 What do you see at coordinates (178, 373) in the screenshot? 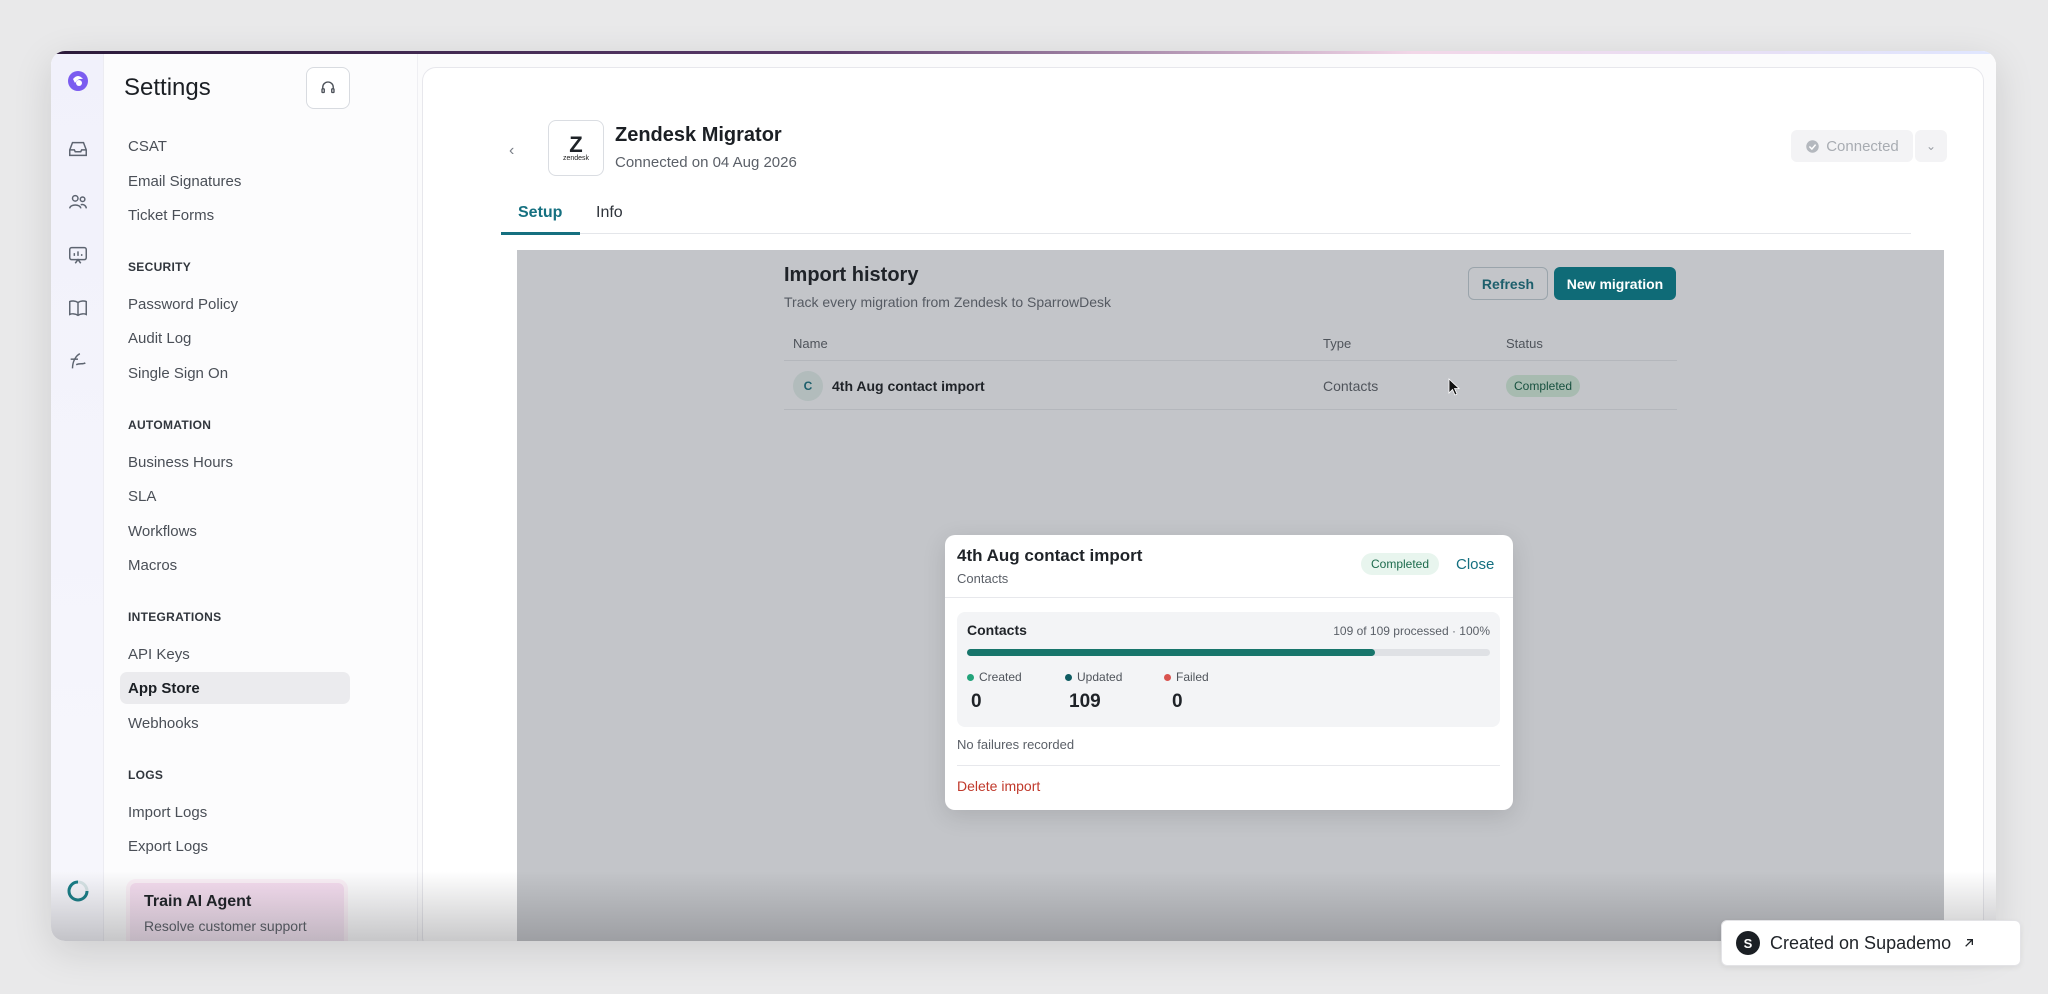
I see `sidebar-item-single-sign-on: Single Sign On` at bounding box center [178, 373].